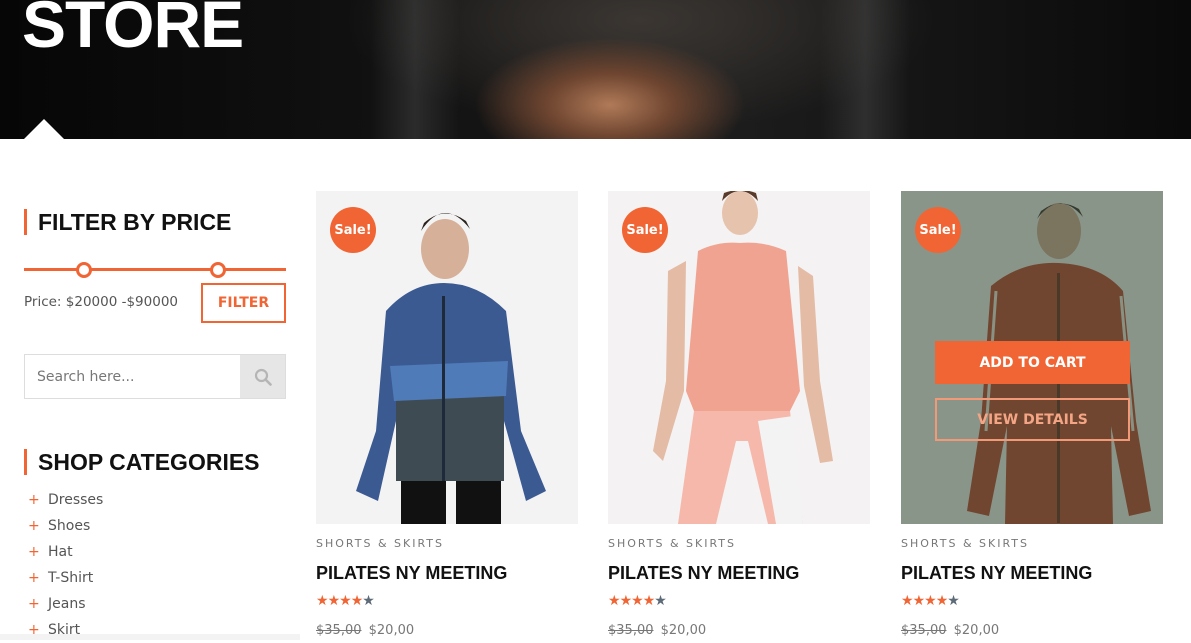  Describe the element at coordinates (70, 578) in the screenshot. I see `category-label: T-Shirt` at that location.